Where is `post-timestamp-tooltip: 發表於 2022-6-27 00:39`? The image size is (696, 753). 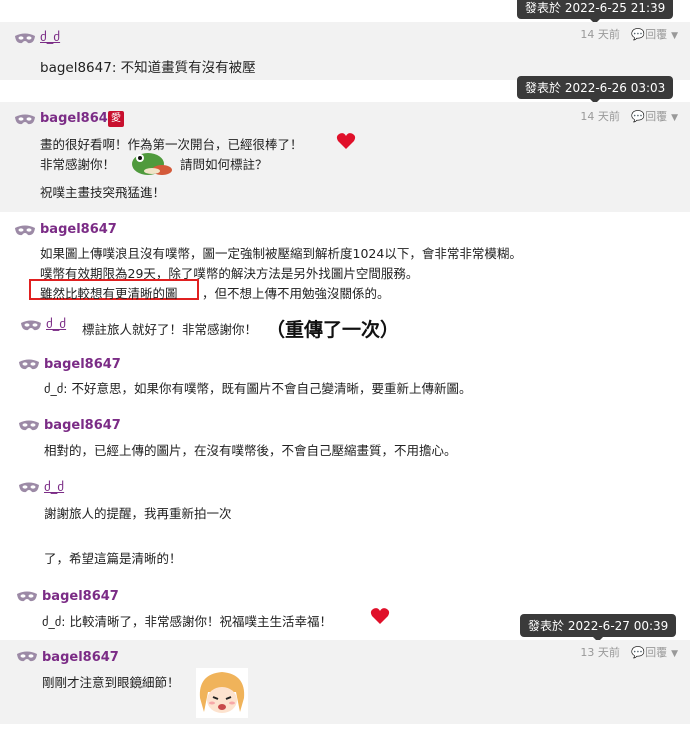 post-timestamp-tooltip: 發表於 2022-6-27 00:39 is located at coordinates (598, 628).